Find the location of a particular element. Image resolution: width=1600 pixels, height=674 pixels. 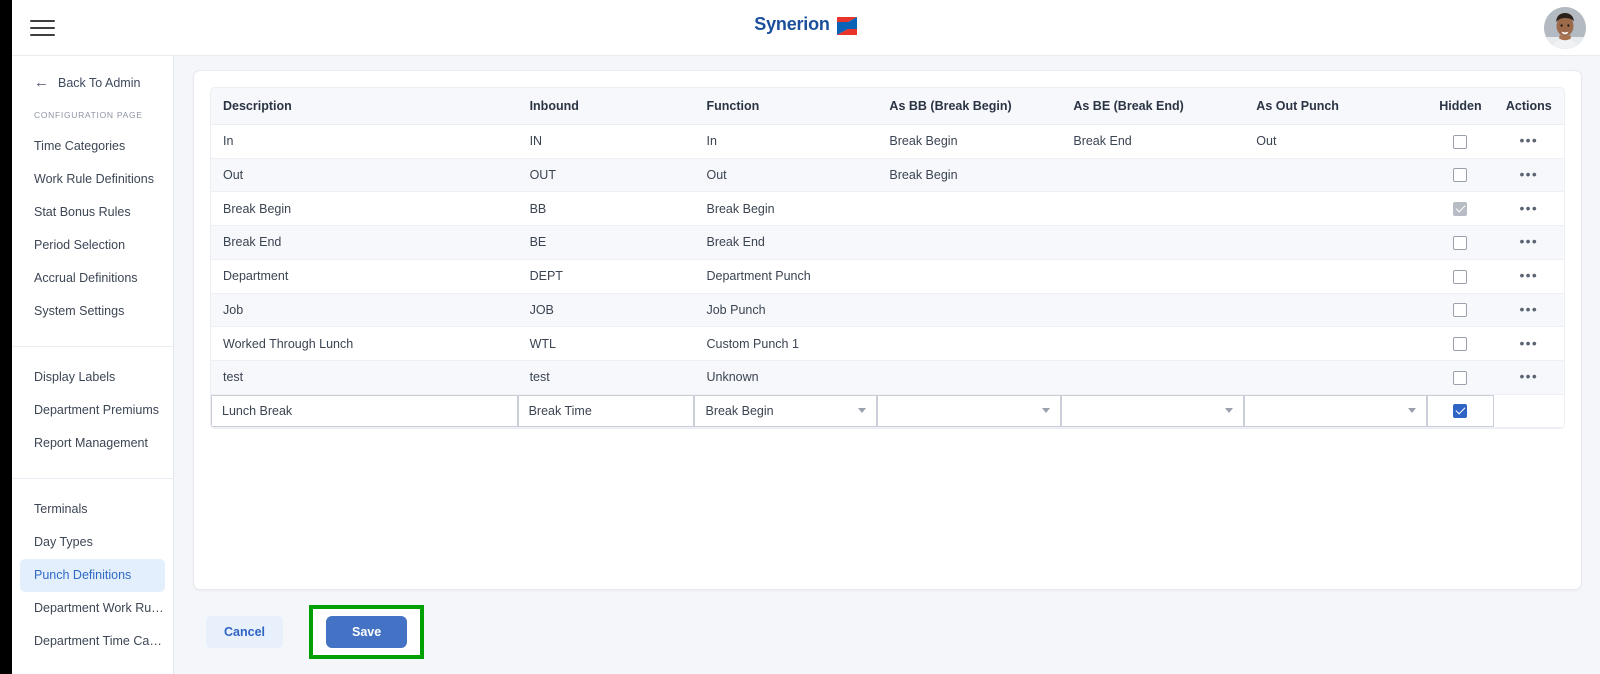

brand-name-text: Synerion is located at coordinates (792, 24).